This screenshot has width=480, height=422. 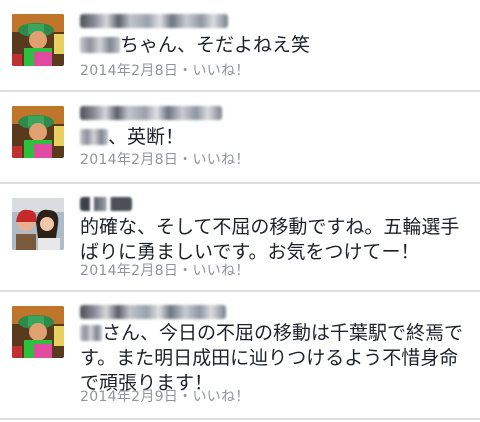 What do you see at coordinates (129, 397) in the screenshot?
I see `comment-date: 2014年2月9日` at bounding box center [129, 397].